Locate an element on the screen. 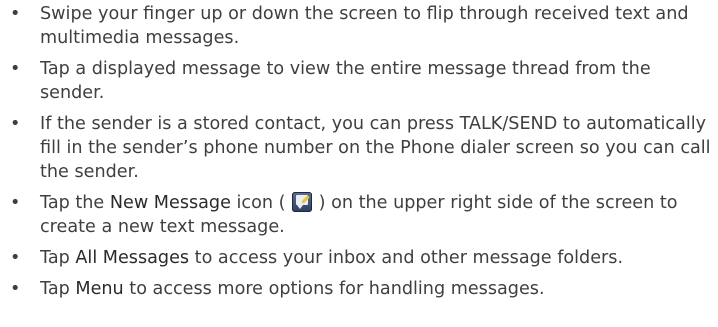  new-message-icon is located at coordinates (302, 202).